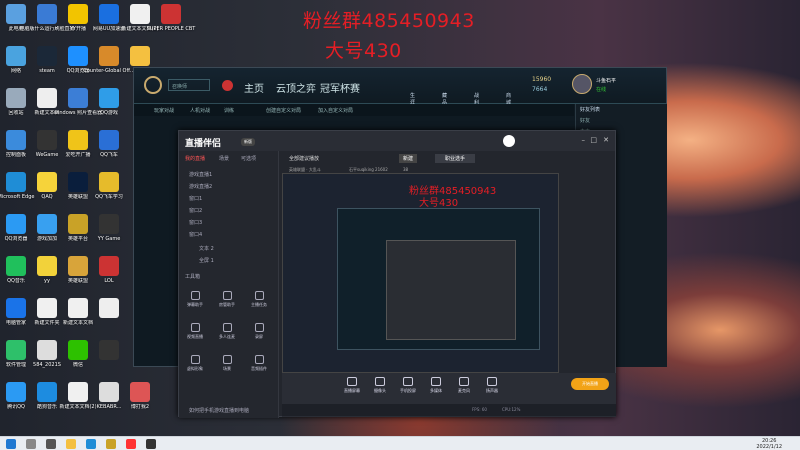 This screenshot has height=450, width=800. Describe the element at coordinates (200, 174) in the screenshot. I see `scene-item: 游戏直播1` at that location.